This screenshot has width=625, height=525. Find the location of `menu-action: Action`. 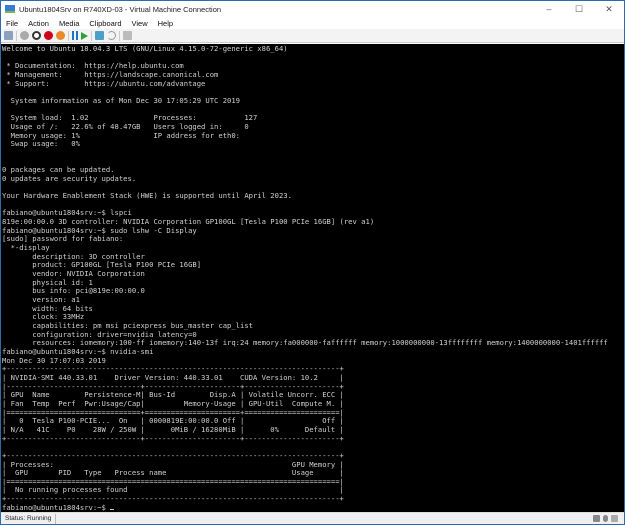

menu-action: Action is located at coordinates (38, 23).